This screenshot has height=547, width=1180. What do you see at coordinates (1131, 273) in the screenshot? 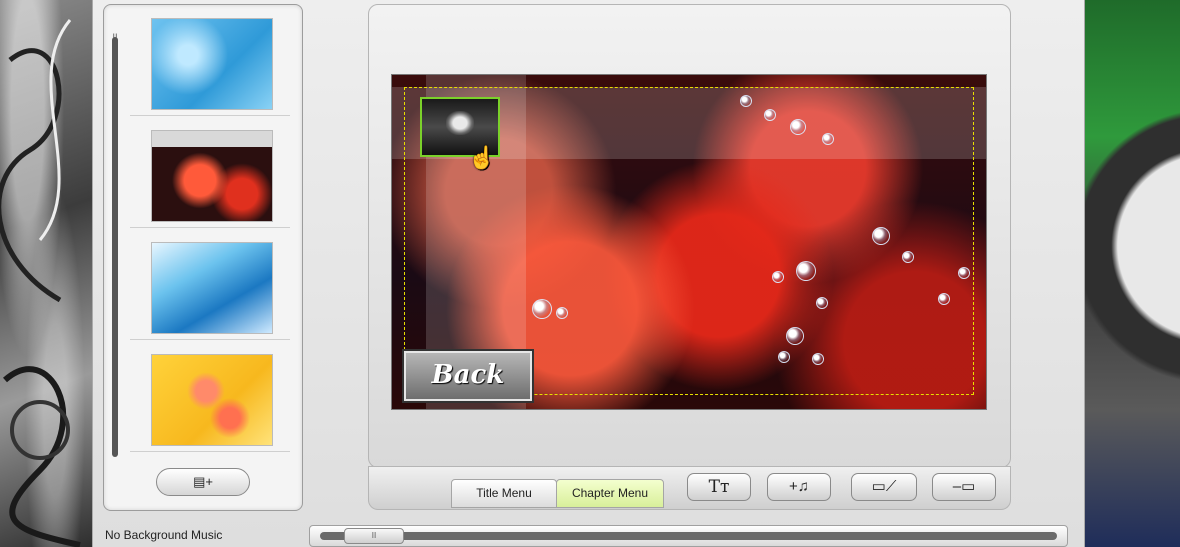
I see `desktop-background-right` at bounding box center [1131, 273].